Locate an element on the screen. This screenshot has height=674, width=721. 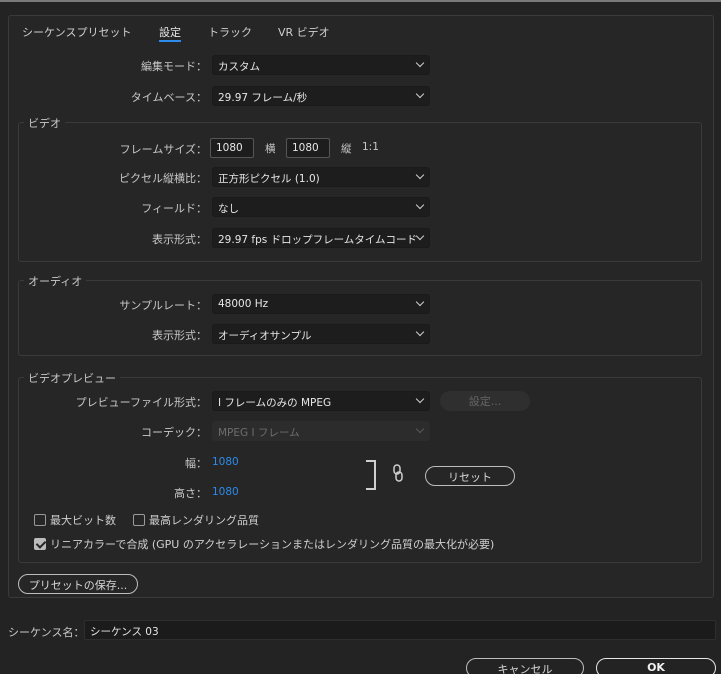
reset-button: リセット is located at coordinates (470, 476).